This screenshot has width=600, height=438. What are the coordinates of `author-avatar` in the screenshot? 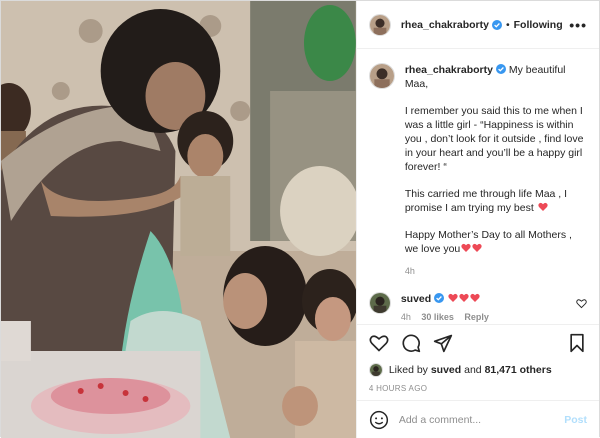 It's located at (379, 24).